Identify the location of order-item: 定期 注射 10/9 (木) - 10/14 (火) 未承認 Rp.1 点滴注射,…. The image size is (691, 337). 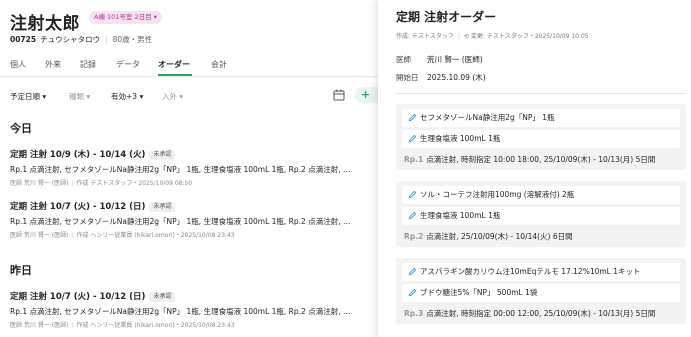
(191, 167).